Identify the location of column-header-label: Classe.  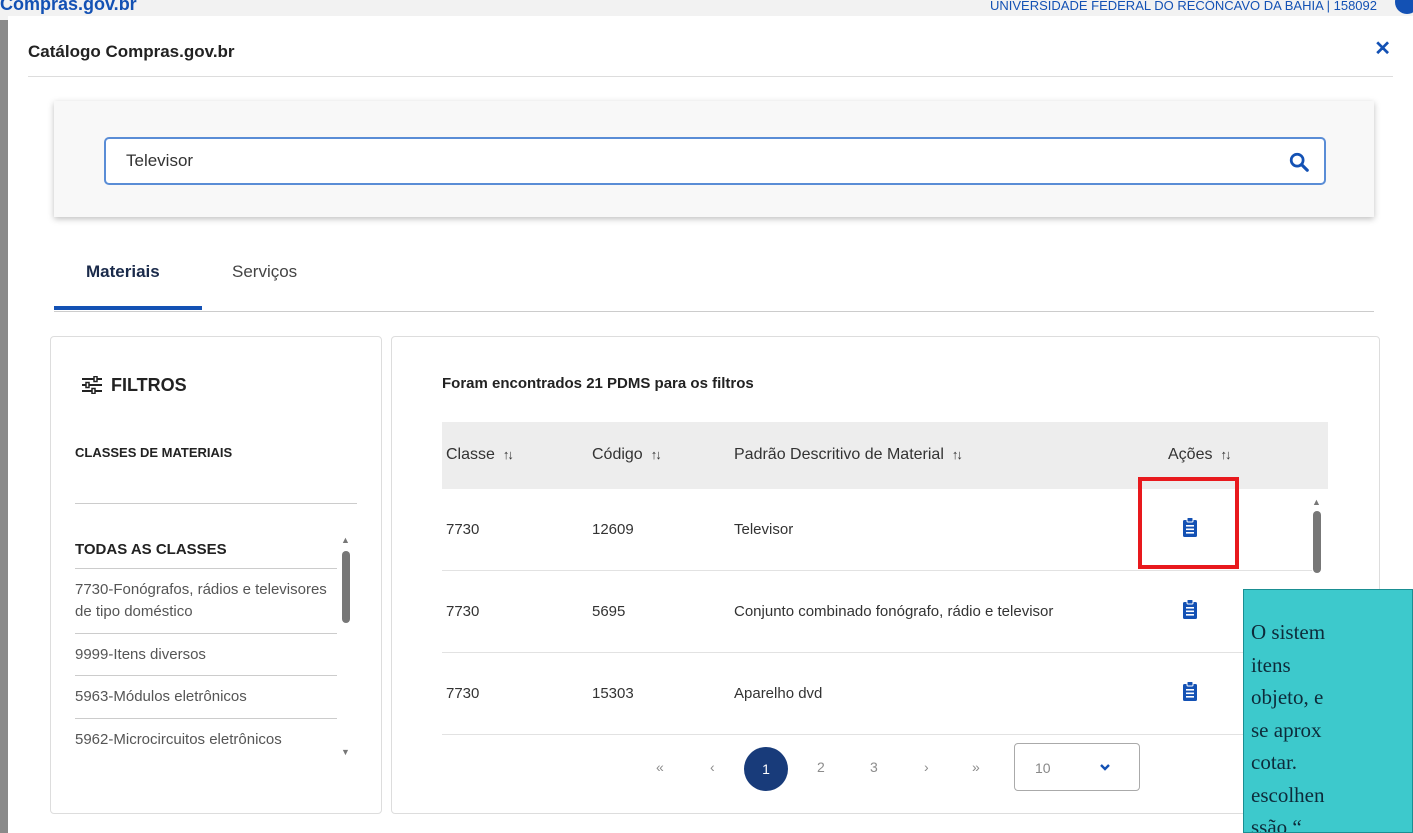
(470, 454).